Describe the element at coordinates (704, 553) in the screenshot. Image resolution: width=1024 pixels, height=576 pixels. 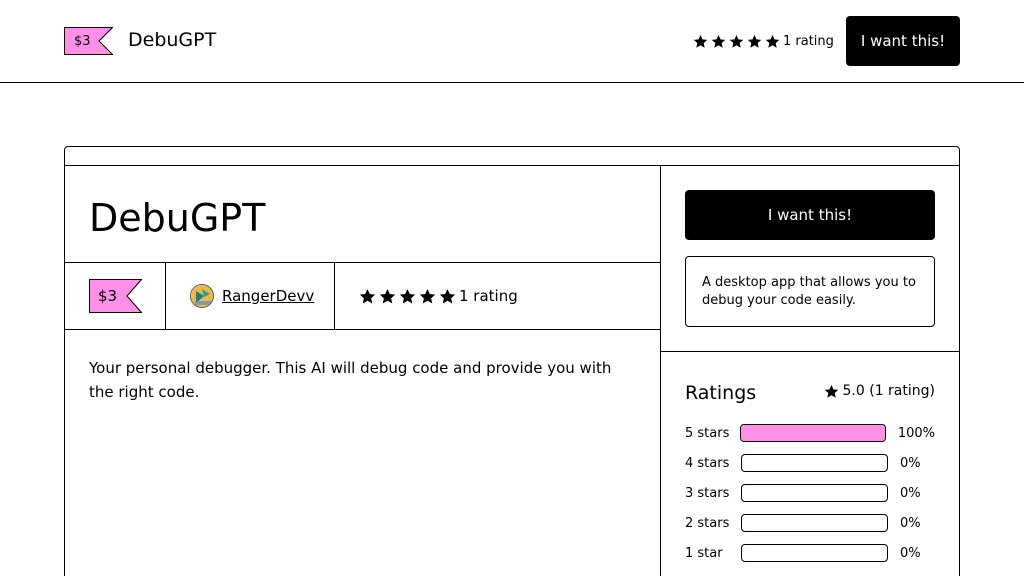
I see `rating-row-label: 1 star` at that location.